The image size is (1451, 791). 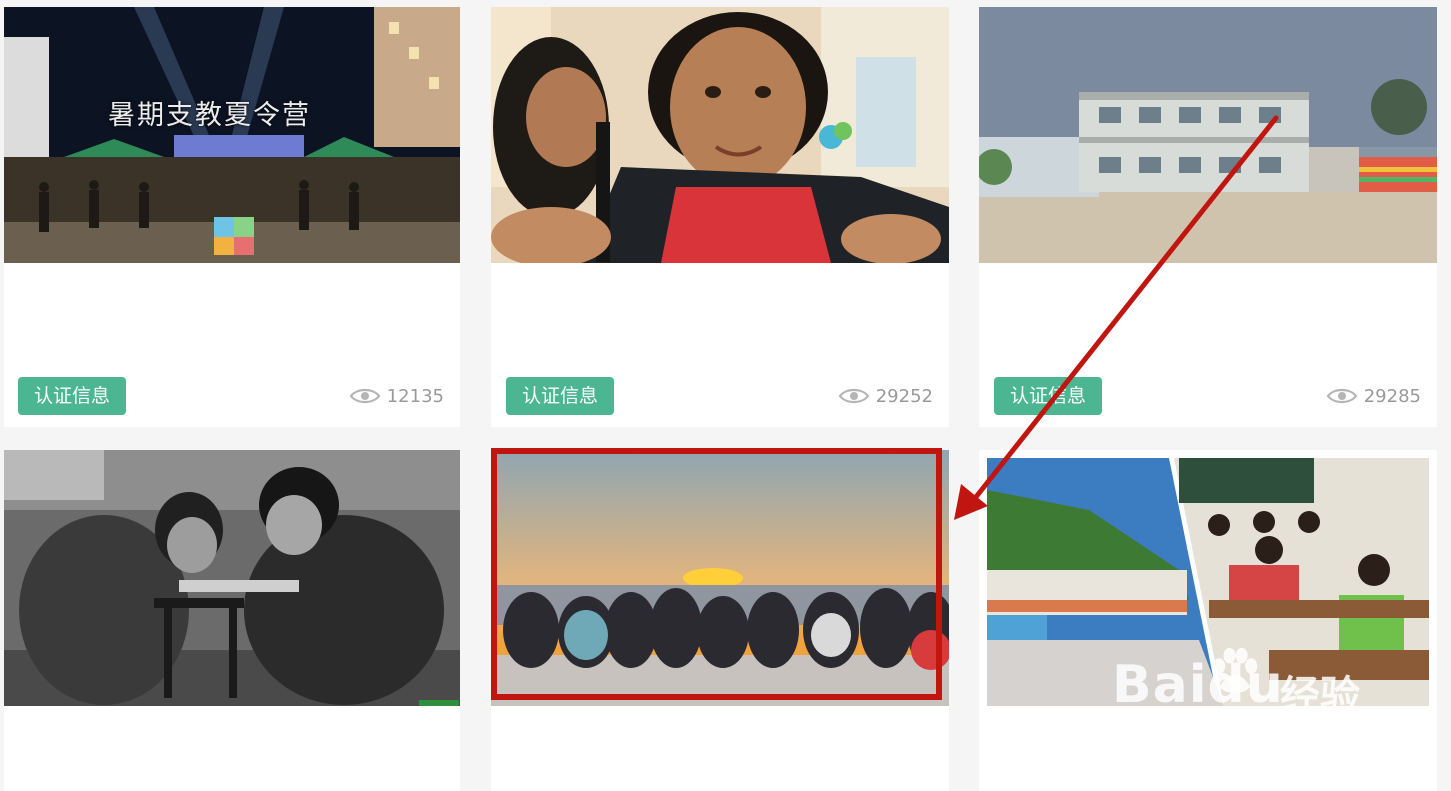 What do you see at coordinates (1320, 696) in the screenshot?
I see `watermark-brand-cn: 经验` at bounding box center [1320, 696].